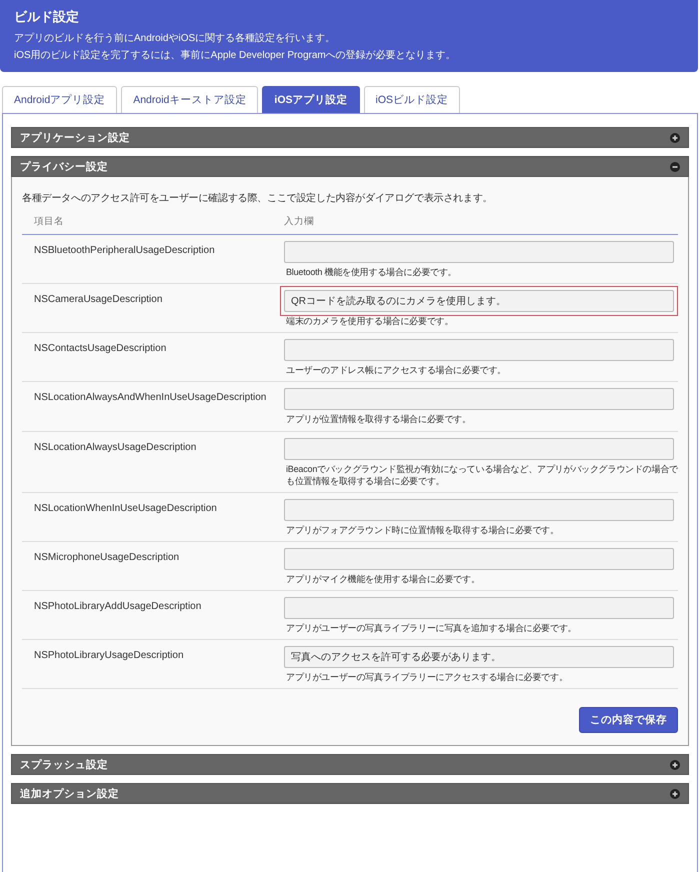 Image resolution: width=700 pixels, height=872 pixels. What do you see at coordinates (412, 99) in the screenshot?
I see `tab: iOSビルド設定` at bounding box center [412, 99].